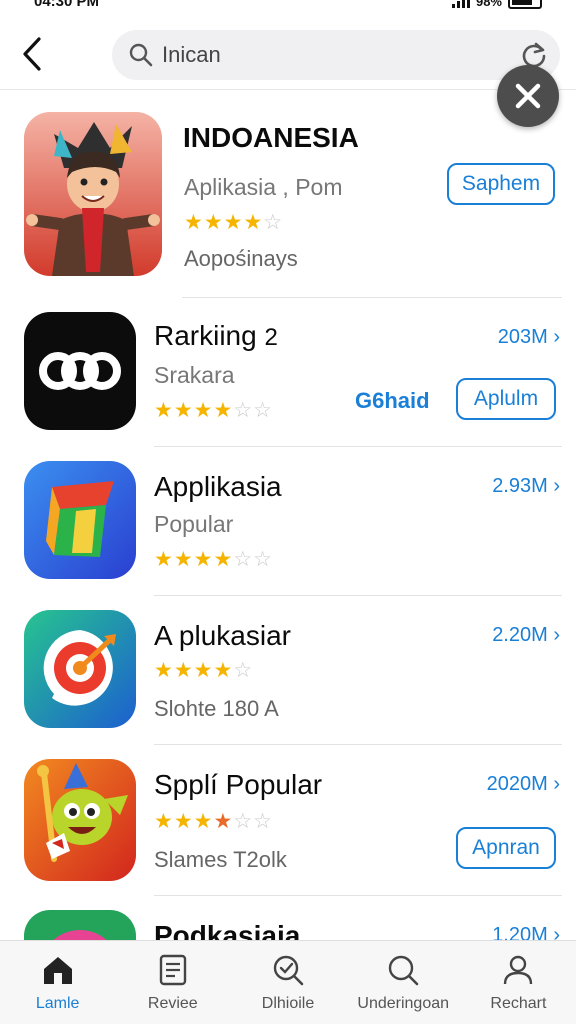 Image resolution: width=576 pixels, height=1024 pixels. I want to click on app-name: A plukasiar, so click(222, 635).